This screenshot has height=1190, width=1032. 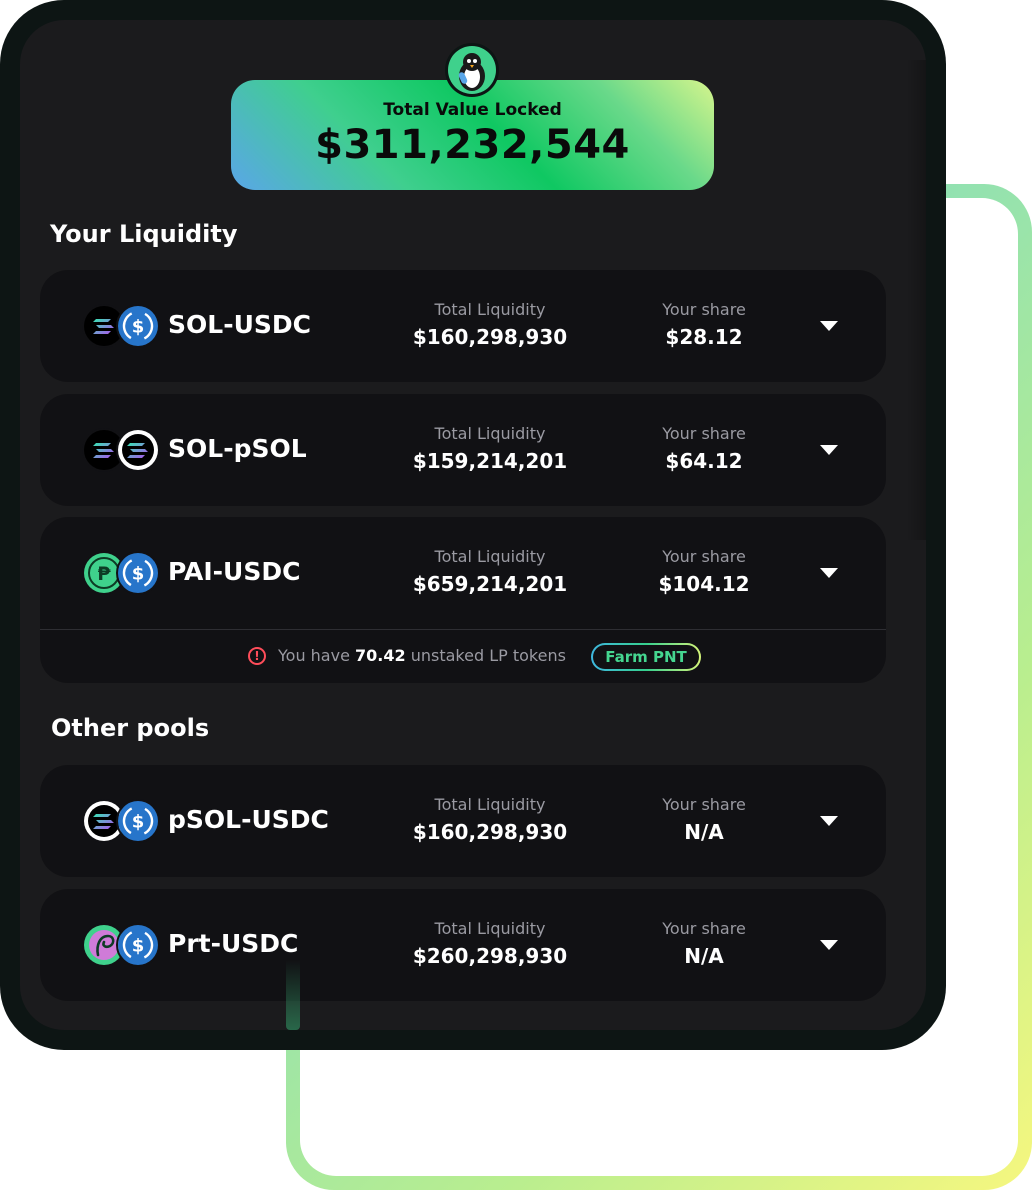 I want to click on side-shadow, so click(x=916, y=300).